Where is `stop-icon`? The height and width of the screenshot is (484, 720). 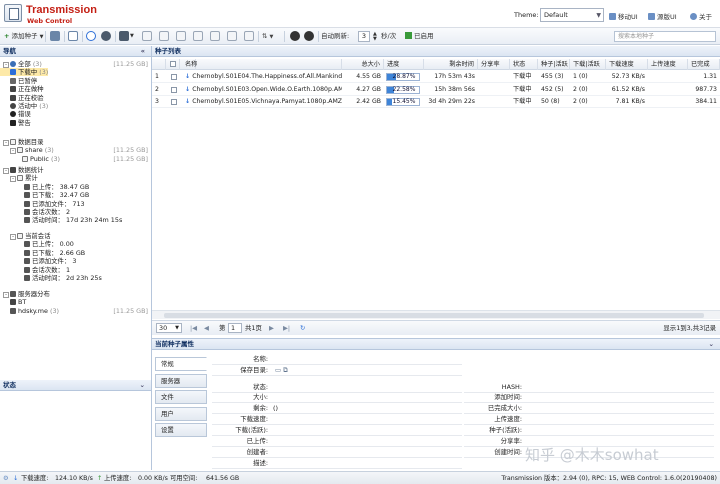 stop-icon is located at coordinates (309, 36).